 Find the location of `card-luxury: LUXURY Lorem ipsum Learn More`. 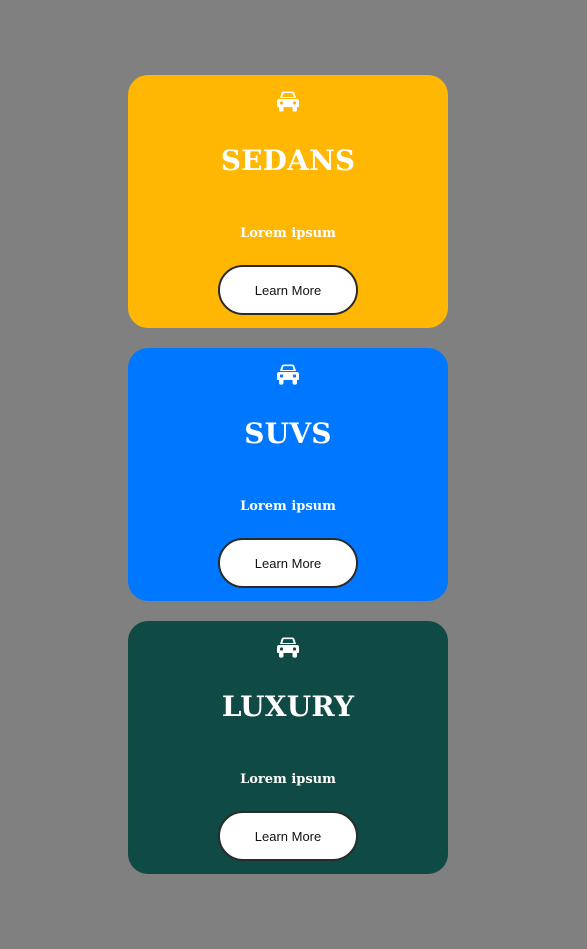

card-luxury: LUXURY Lorem ipsum Learn More is located at coordinates (288, 747).